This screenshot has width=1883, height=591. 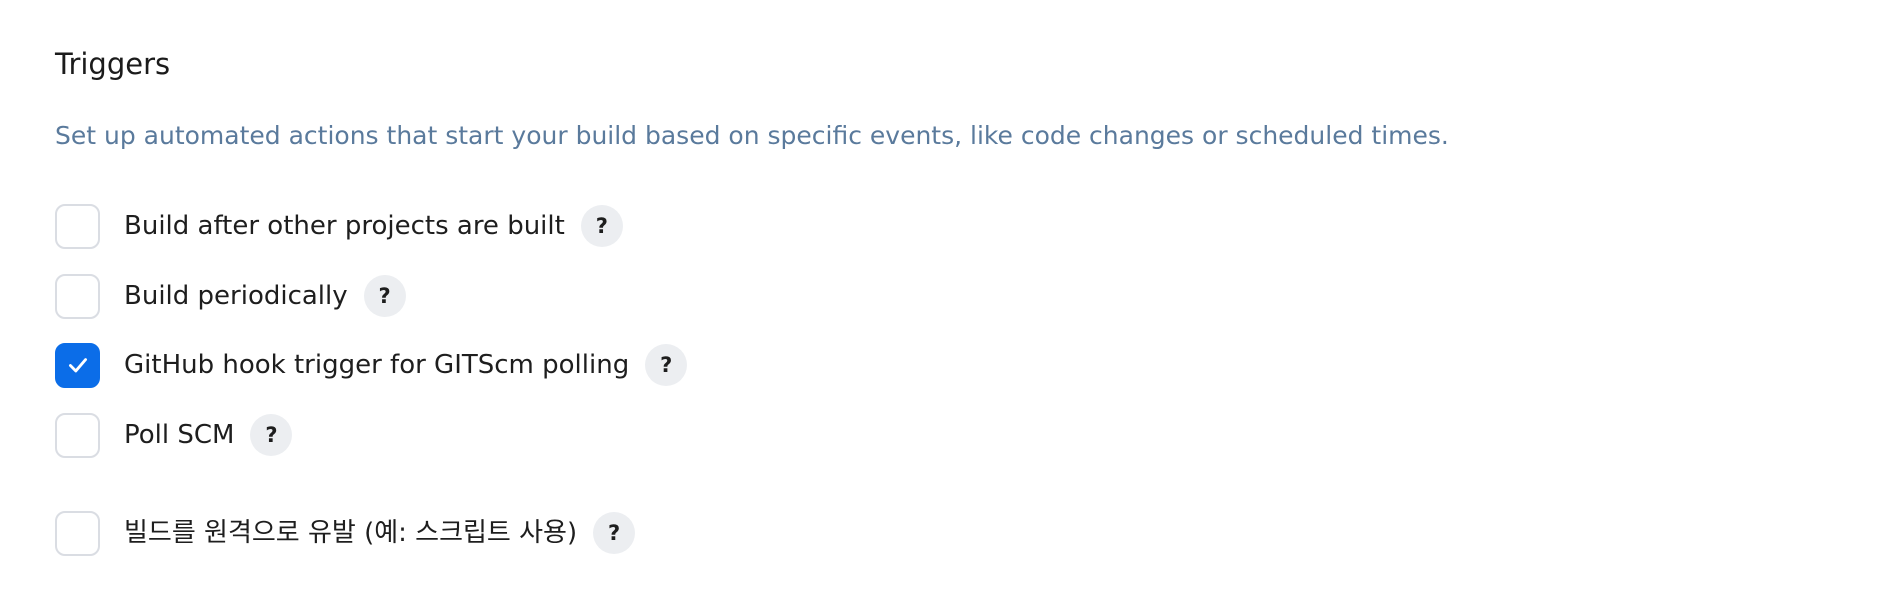 I want to click on trigger-option-build-after-other-projects: Build after other projects are built ?, so click(x=339, y=226).